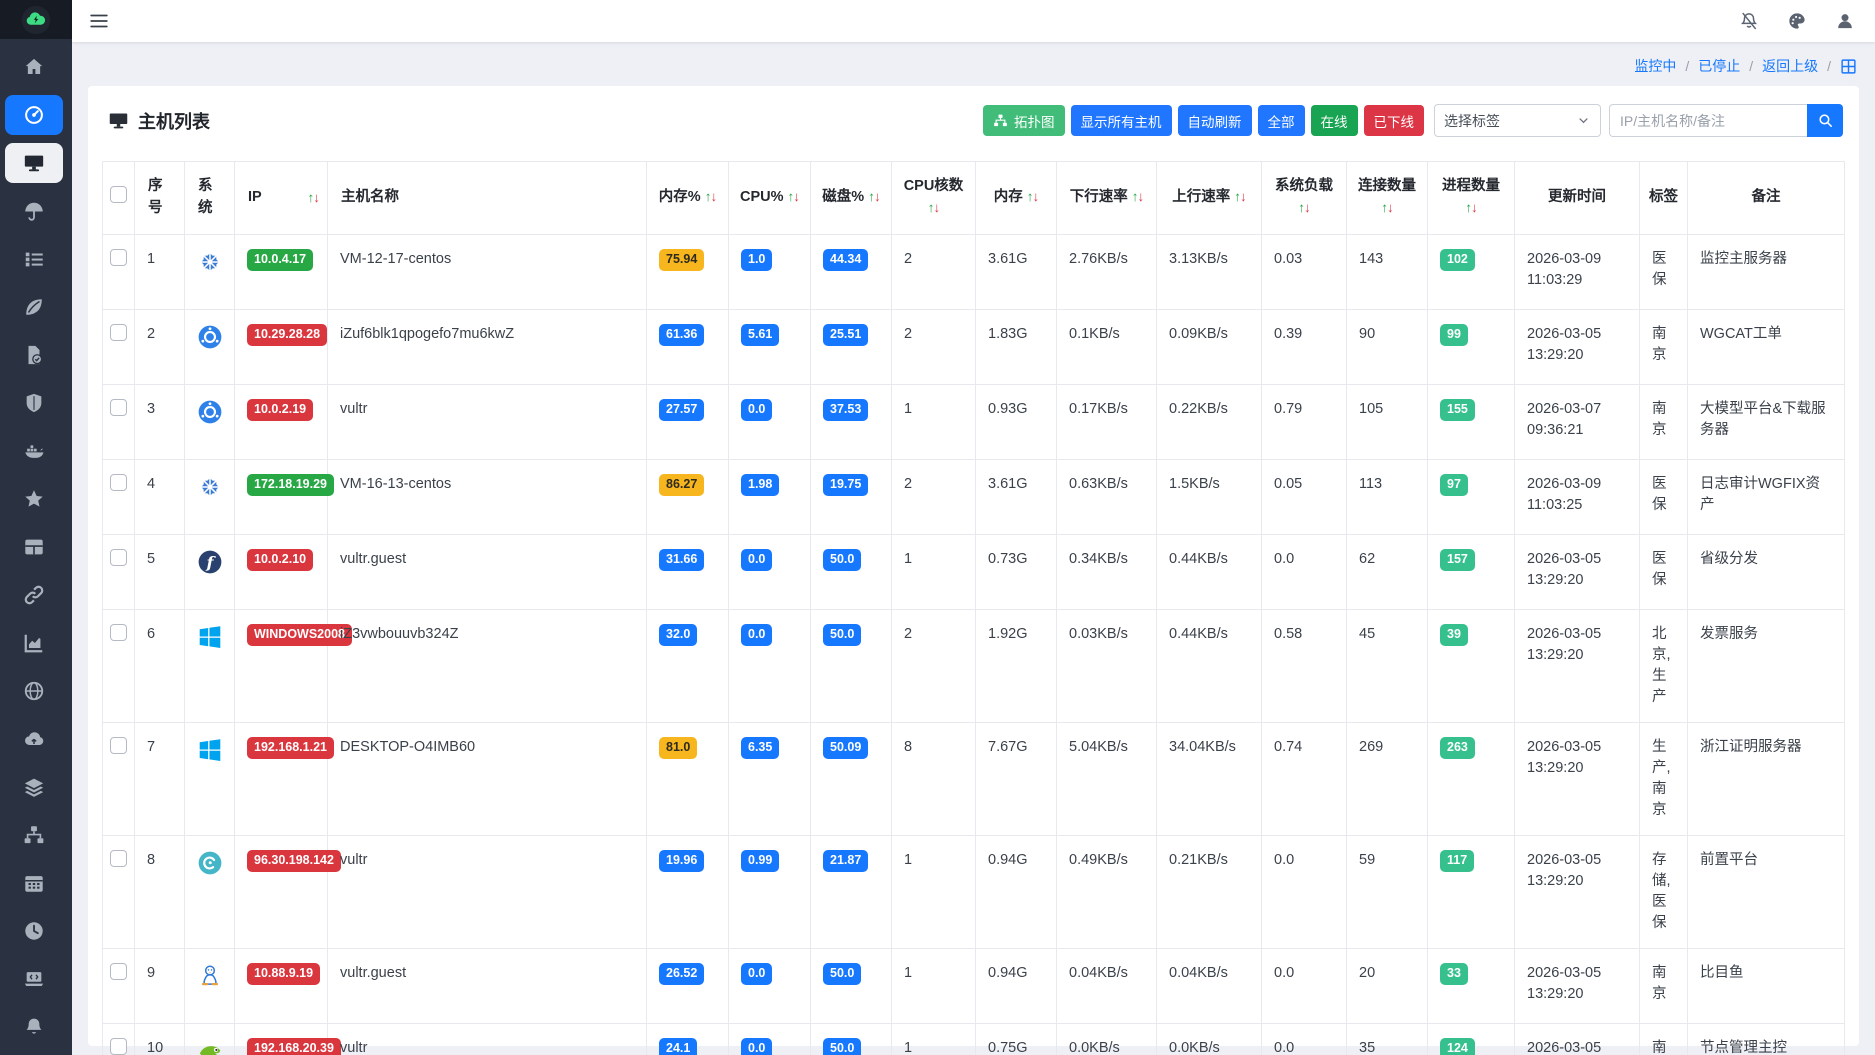 The image size is (1875, 1055). What do you see at coordinates (34, 739) in the screenshot?
I see `sidebar-item-cloud-upload` at bounding box center [34, 739].